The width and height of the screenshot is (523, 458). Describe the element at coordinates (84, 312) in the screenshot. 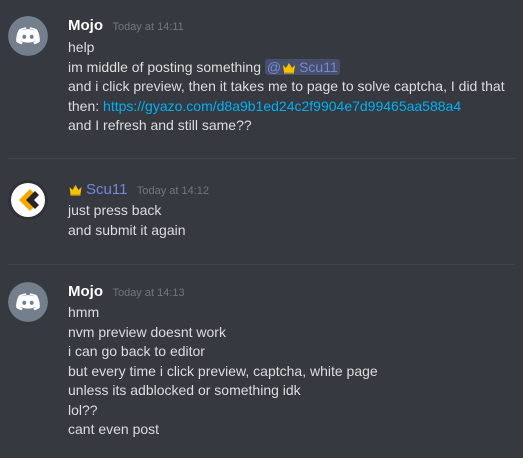

I see `message-line: hmm` at that location.